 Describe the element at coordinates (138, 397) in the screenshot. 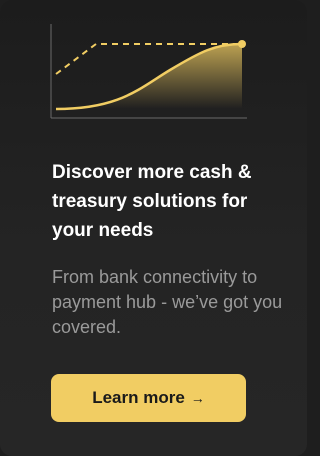

I see `learn-more-label: Learn more` at that location.